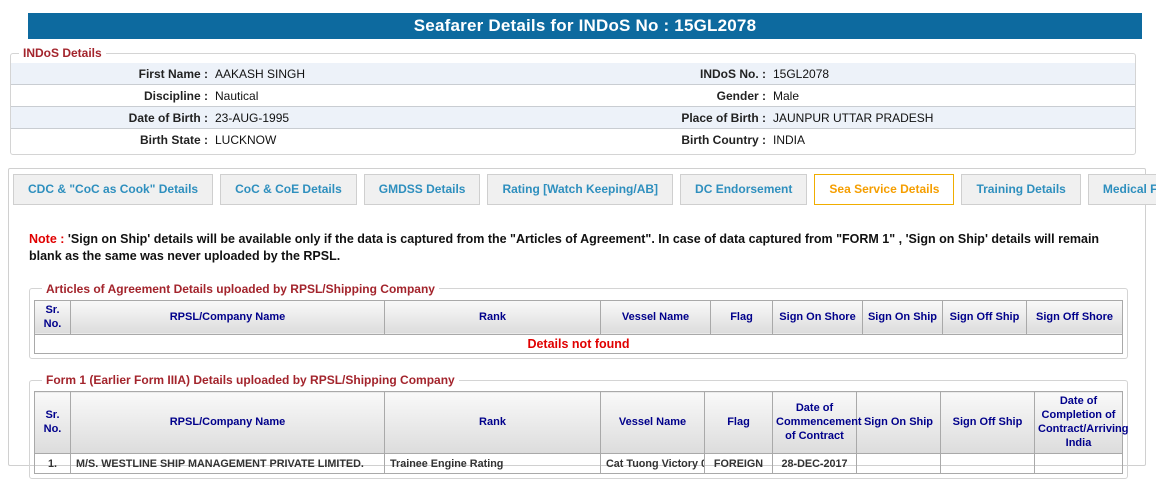 The height and width of the screenshot is (480, 1156). What do you see at coordinates (580, 189) in the screenshot?
I see `tab-rating-watch-keeping-ab: Rating [Watch Keeping/AB]` at bounding box center [580, 189].